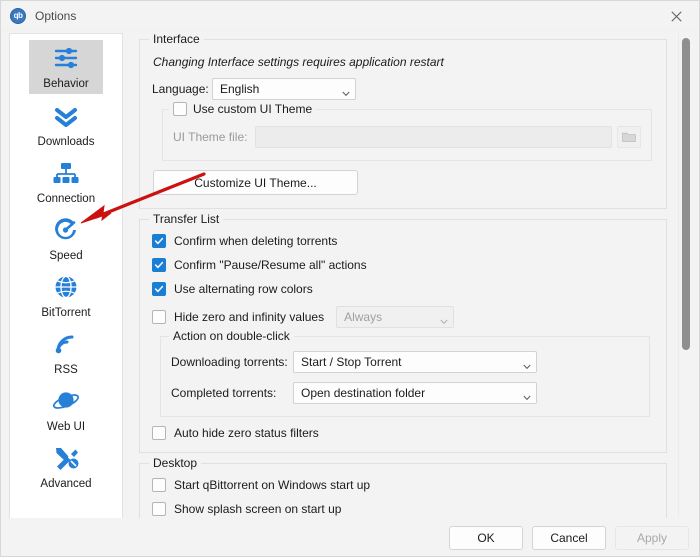  What do you see at coordinates (18, 15) in the screenshot?
I see `qb-logo-icon: qb` at bounding box center [18, 15].